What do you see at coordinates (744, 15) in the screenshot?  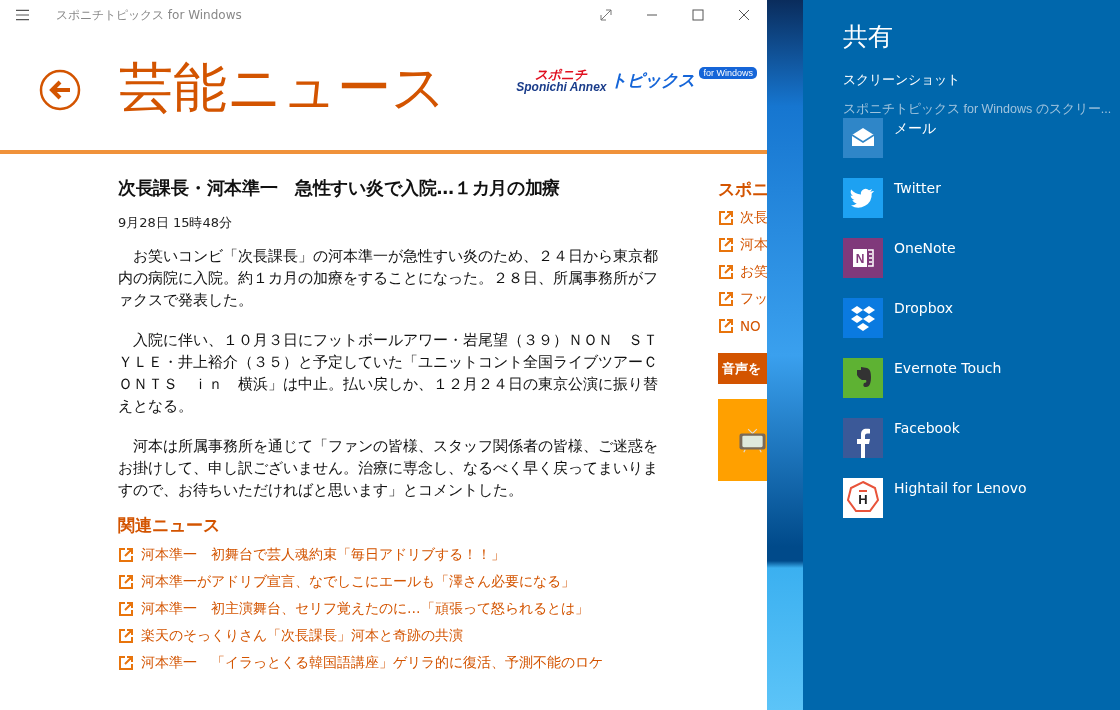 I see `close-icon` at bounding box center [744, 15].